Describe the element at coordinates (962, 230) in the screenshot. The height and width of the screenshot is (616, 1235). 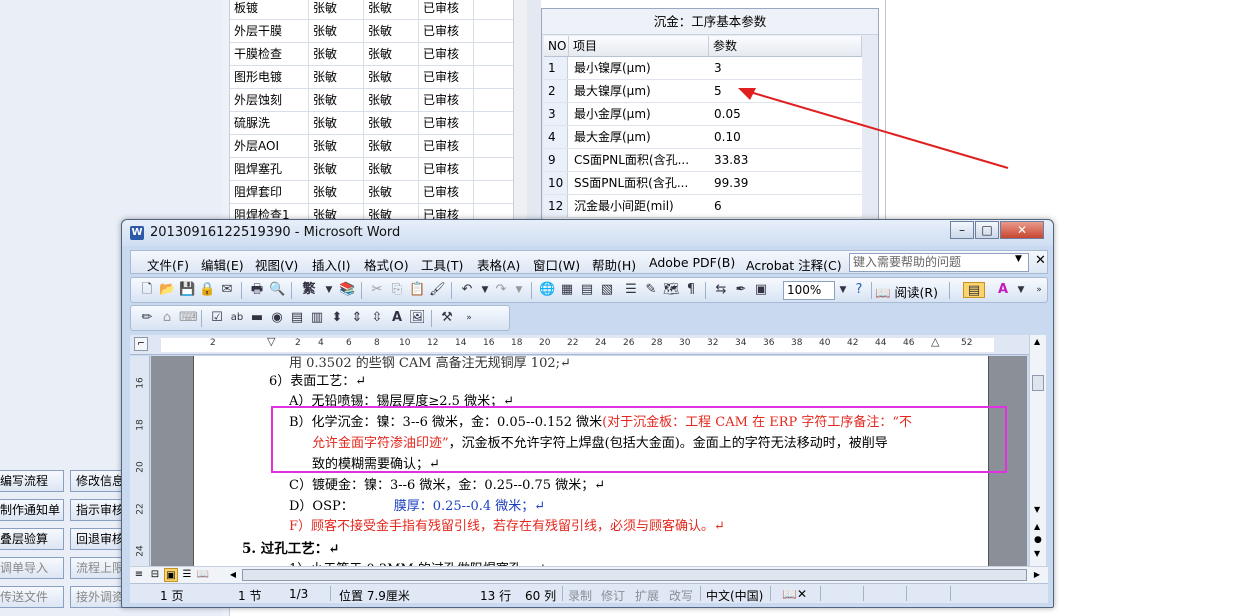
I see `minimize-button: –` at that location.